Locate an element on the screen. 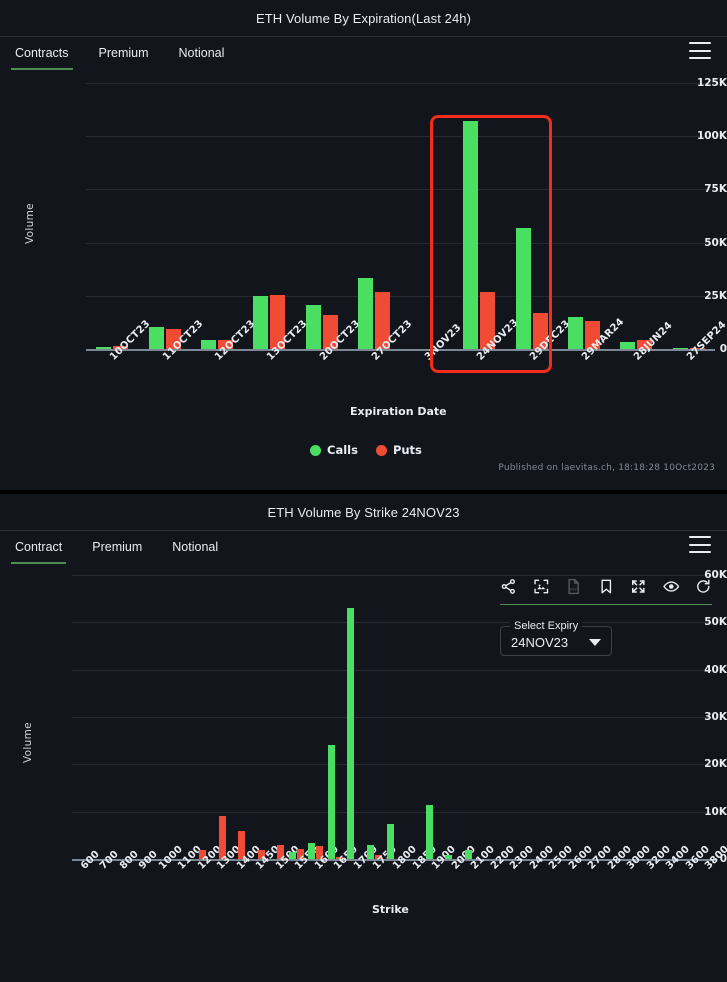 The image size is (727, 982). tab-notional-strike: Notional is located at coordinates (195, 551).